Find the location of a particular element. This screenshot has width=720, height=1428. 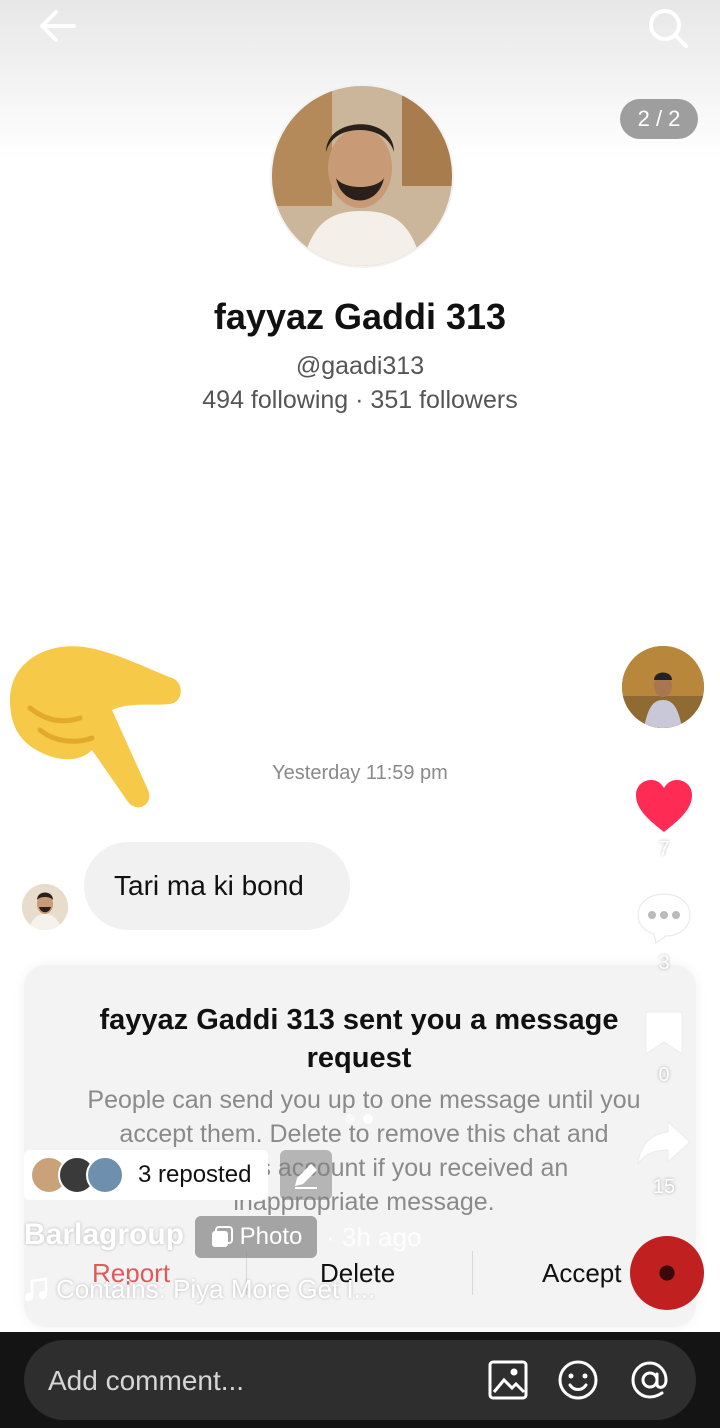

edit-button is located at coordinates (306, 1175).